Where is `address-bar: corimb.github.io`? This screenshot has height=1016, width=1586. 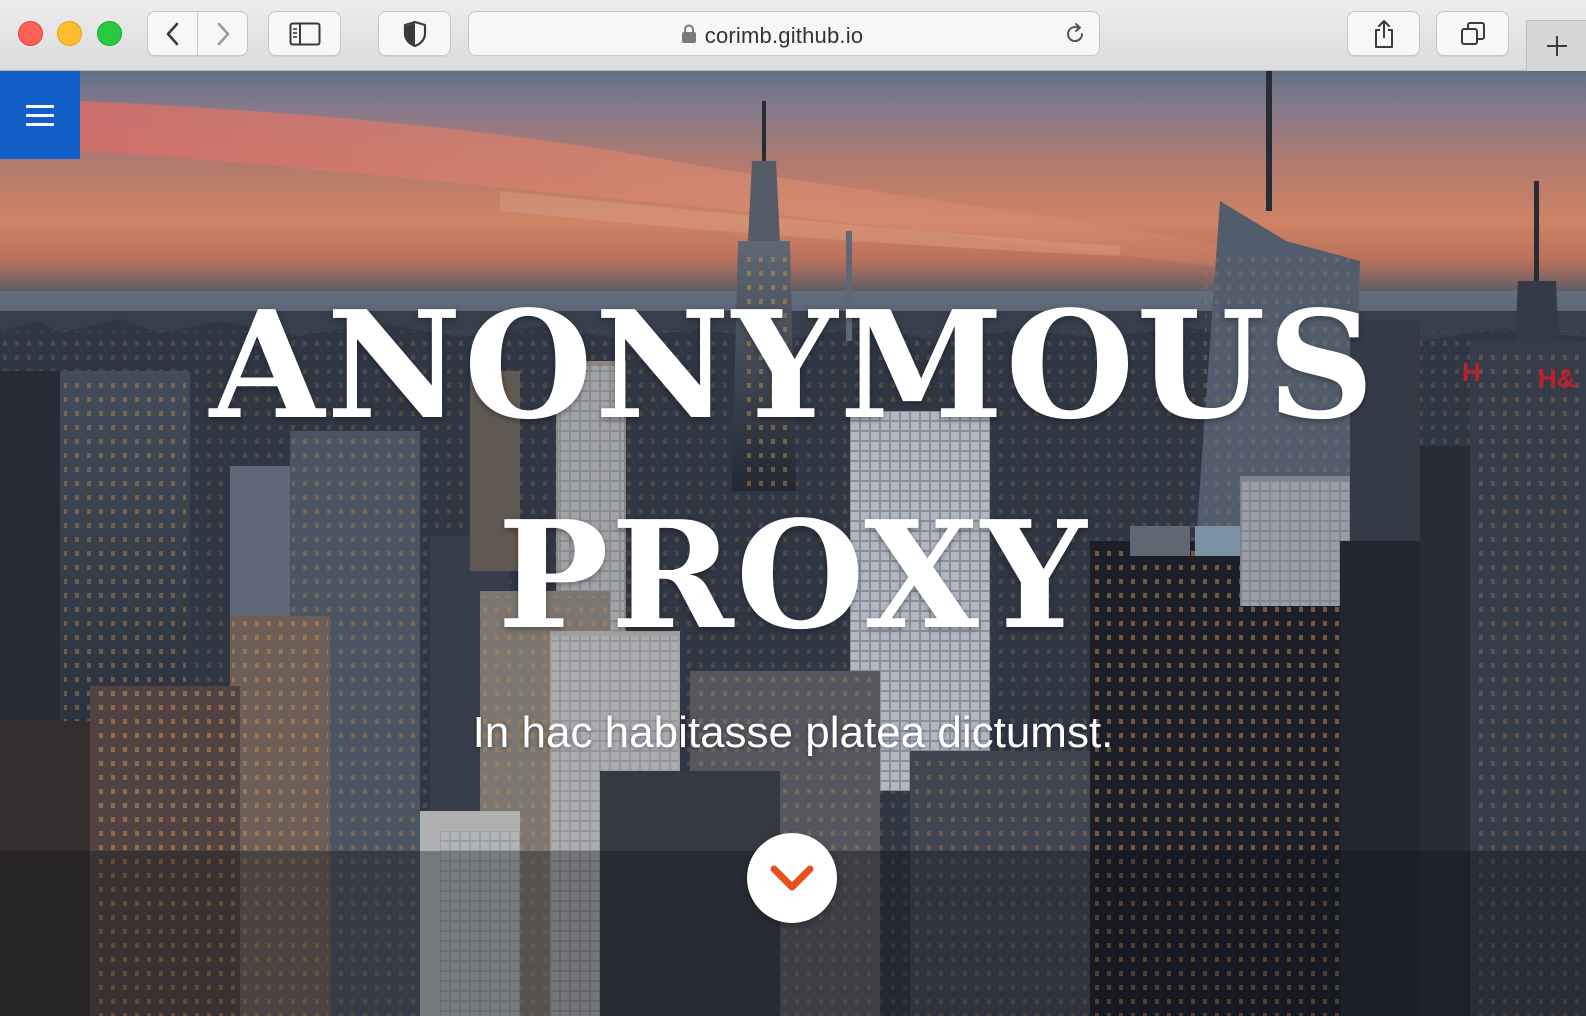
address-bar: corimb.github.io is located at coordinates (784, 33).